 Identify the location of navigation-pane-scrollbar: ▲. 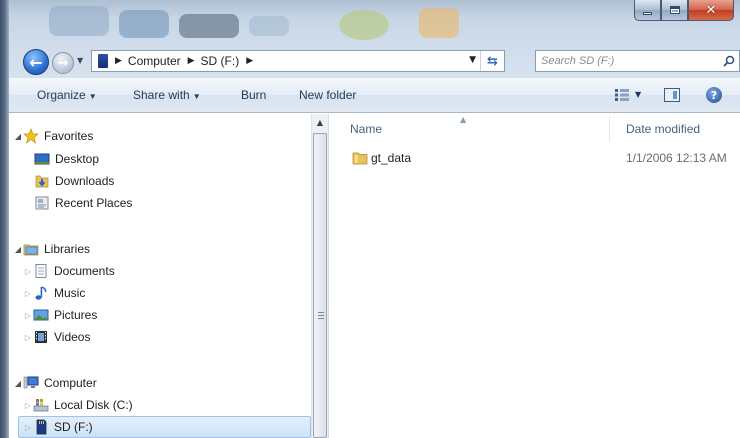
(319, 276).